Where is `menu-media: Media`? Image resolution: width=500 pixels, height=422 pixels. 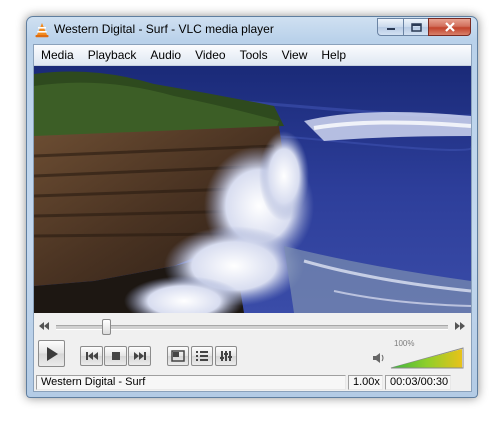 menu-media: Media is located at coordinates (57, 55).